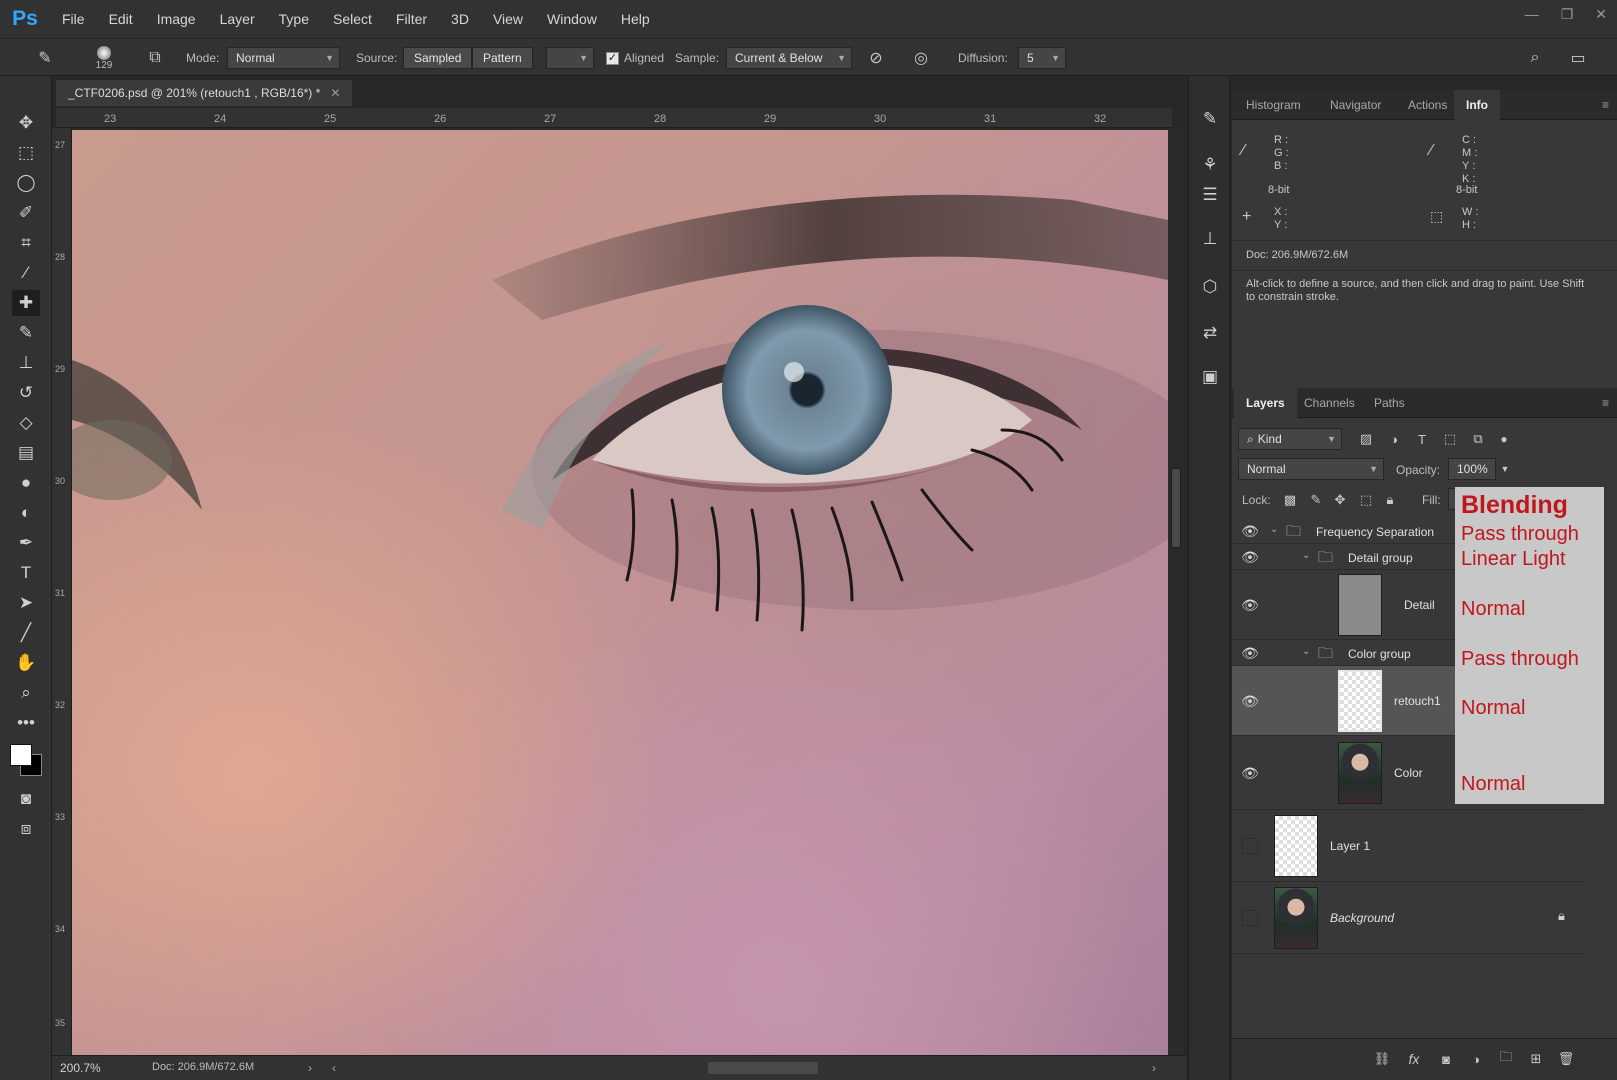  I want to click on tab-navigator: Navigator, so click(1355, 105).